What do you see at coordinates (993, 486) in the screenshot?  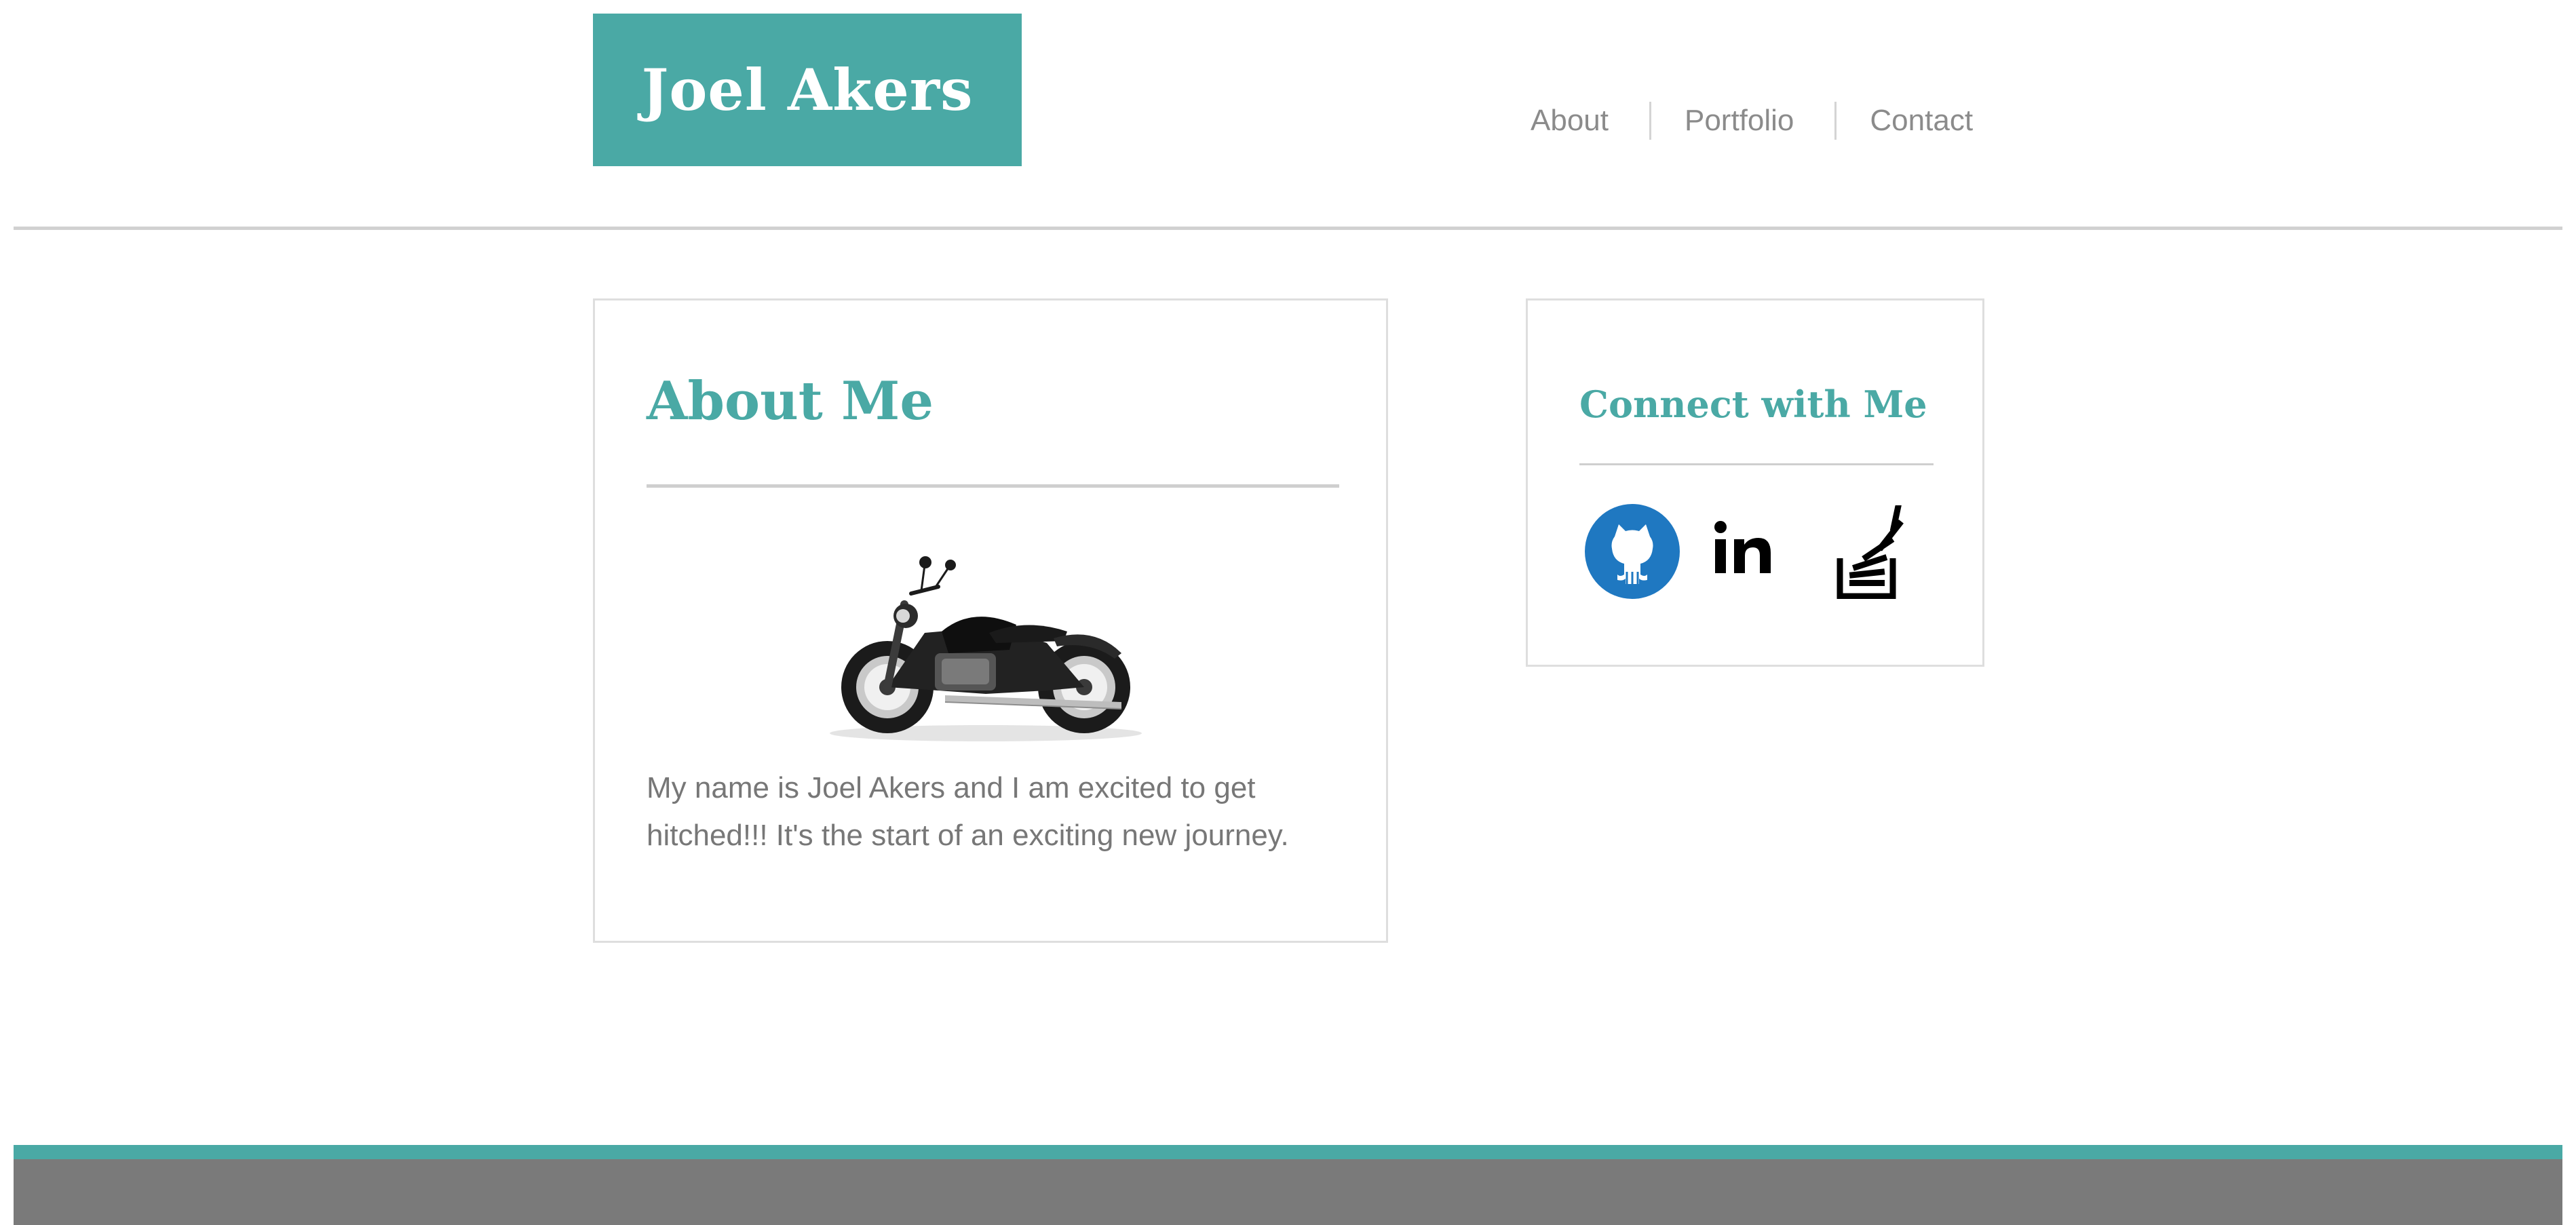 I see `about-divider` at bounding box center [993, 486].